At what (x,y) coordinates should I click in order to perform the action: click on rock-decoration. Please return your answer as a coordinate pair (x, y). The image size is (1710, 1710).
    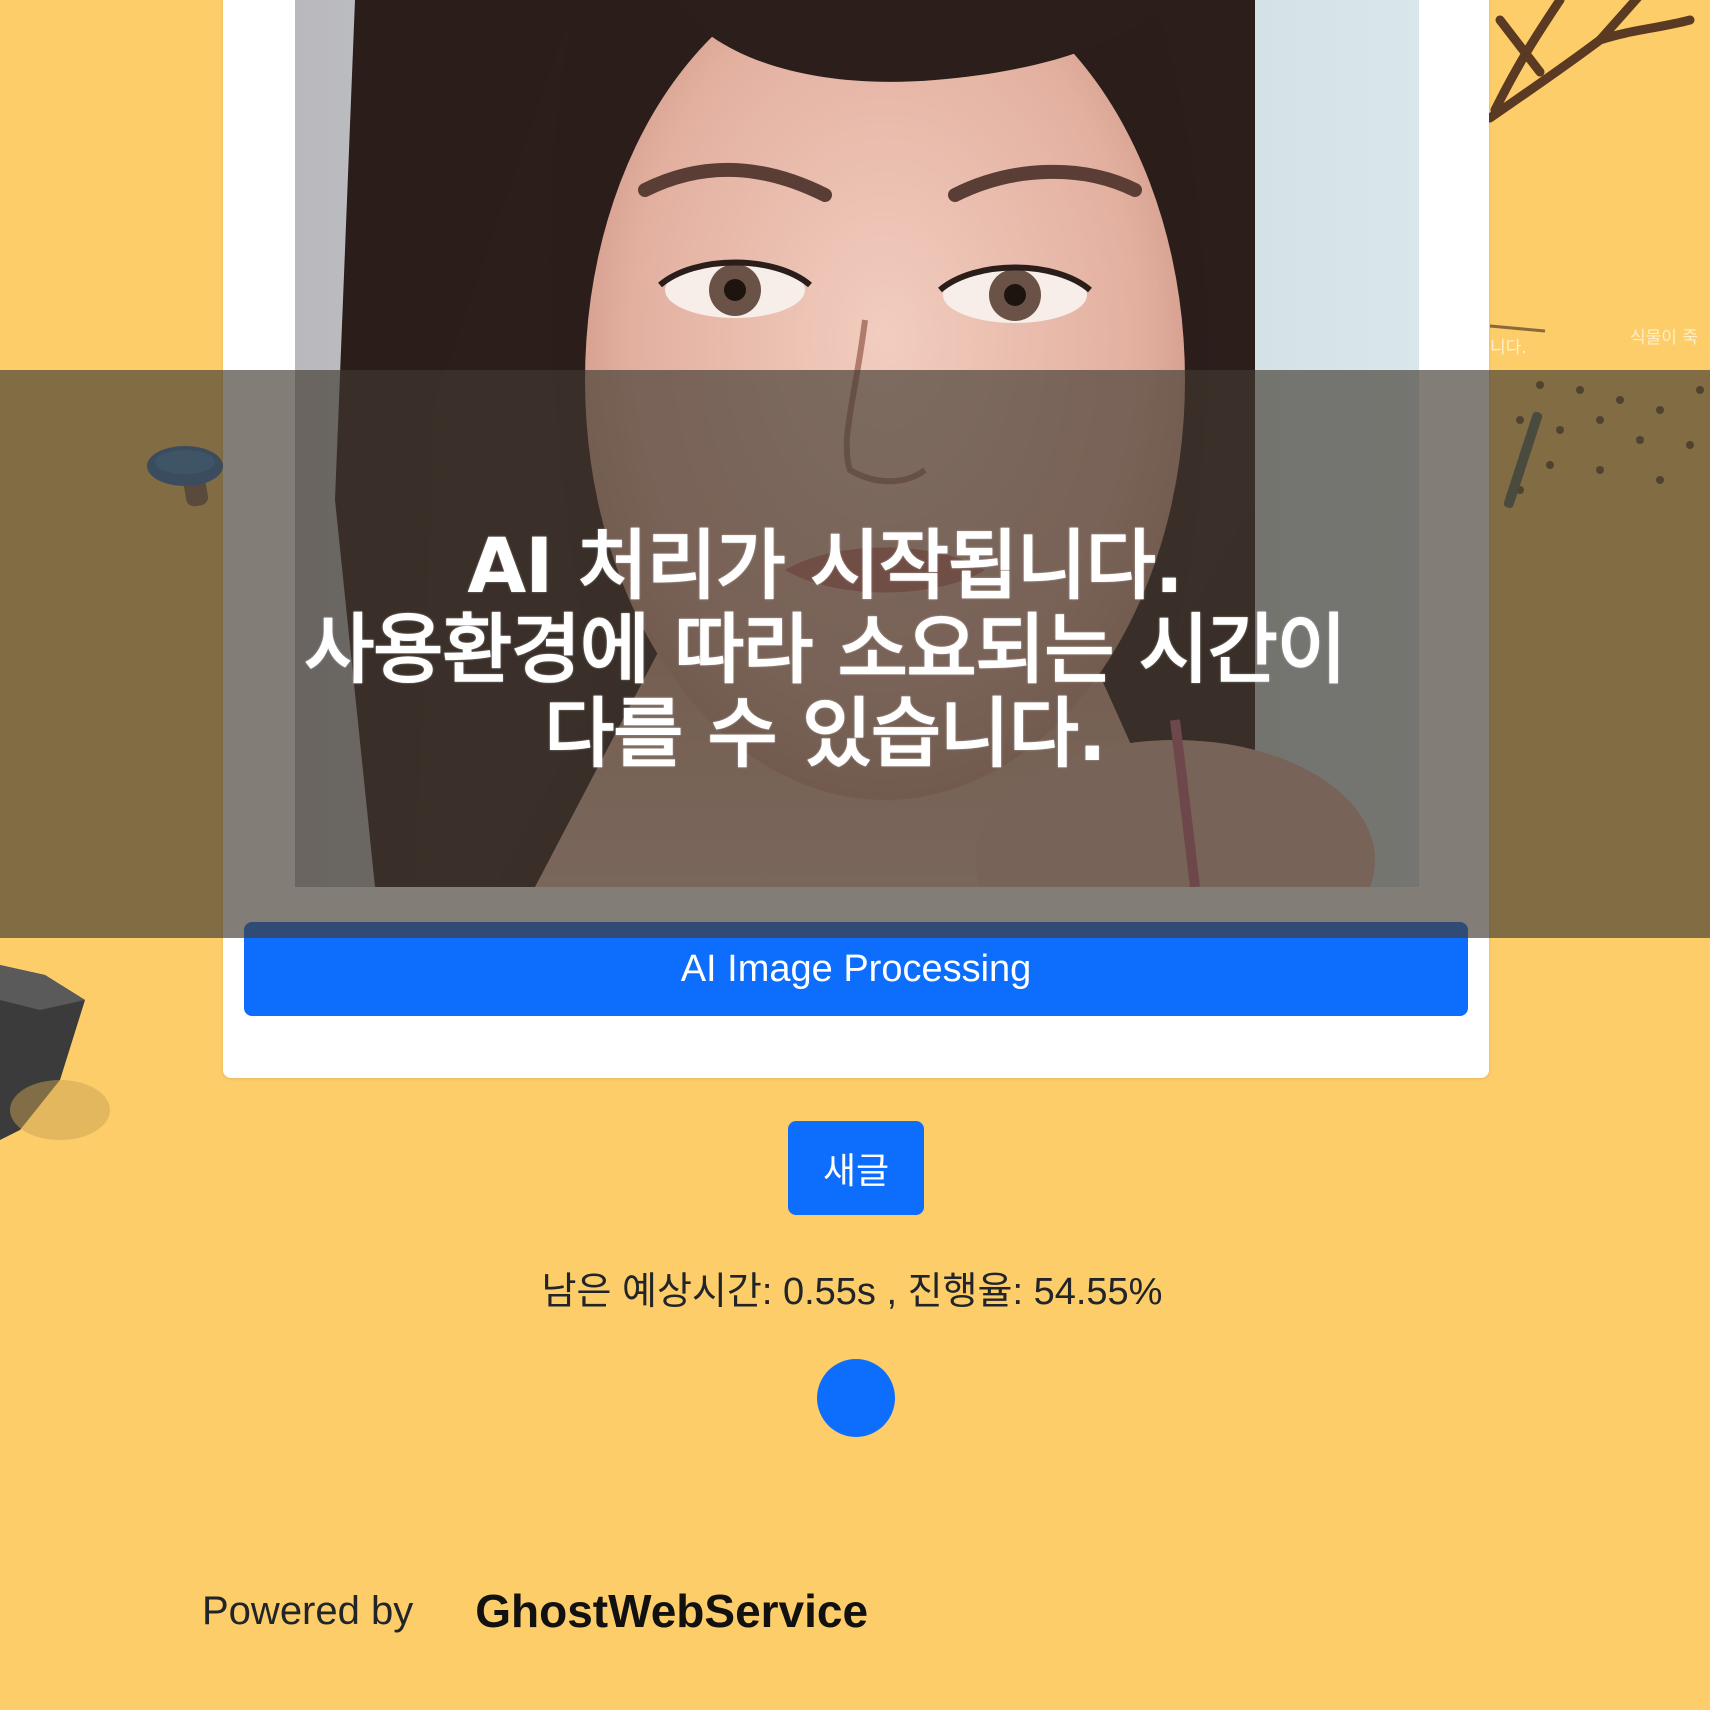
    Looking at the image, I should click on (55, 1052).